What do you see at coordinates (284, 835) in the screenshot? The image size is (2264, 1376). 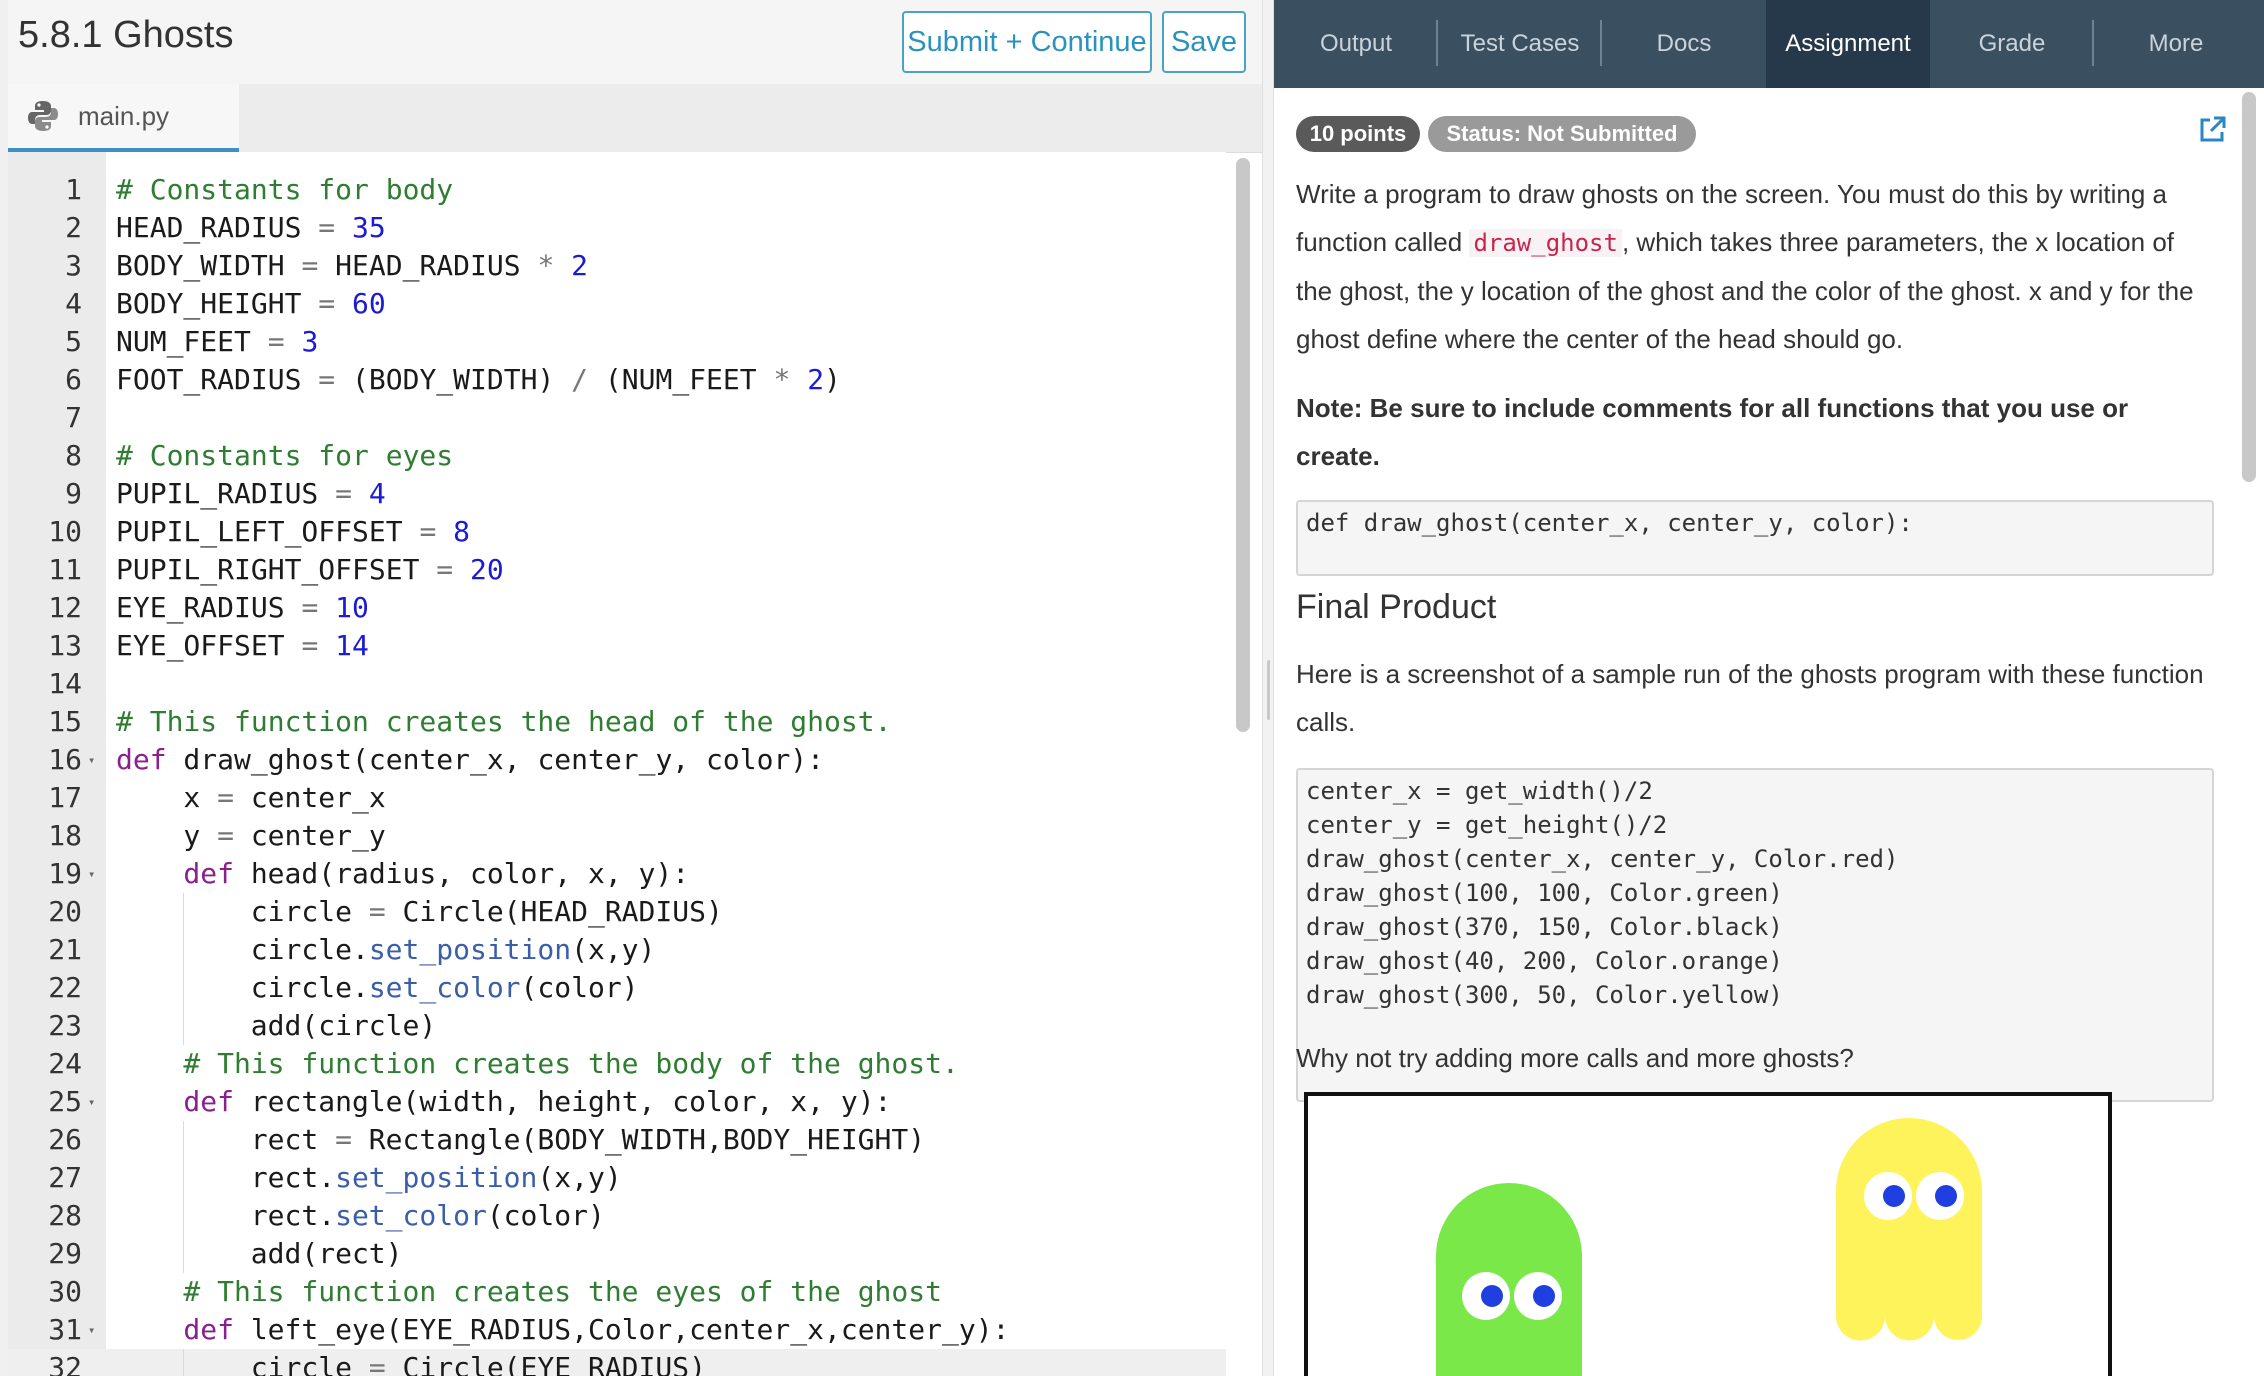 I see `code-text: y = center_y` at bounding box center [284, 835].